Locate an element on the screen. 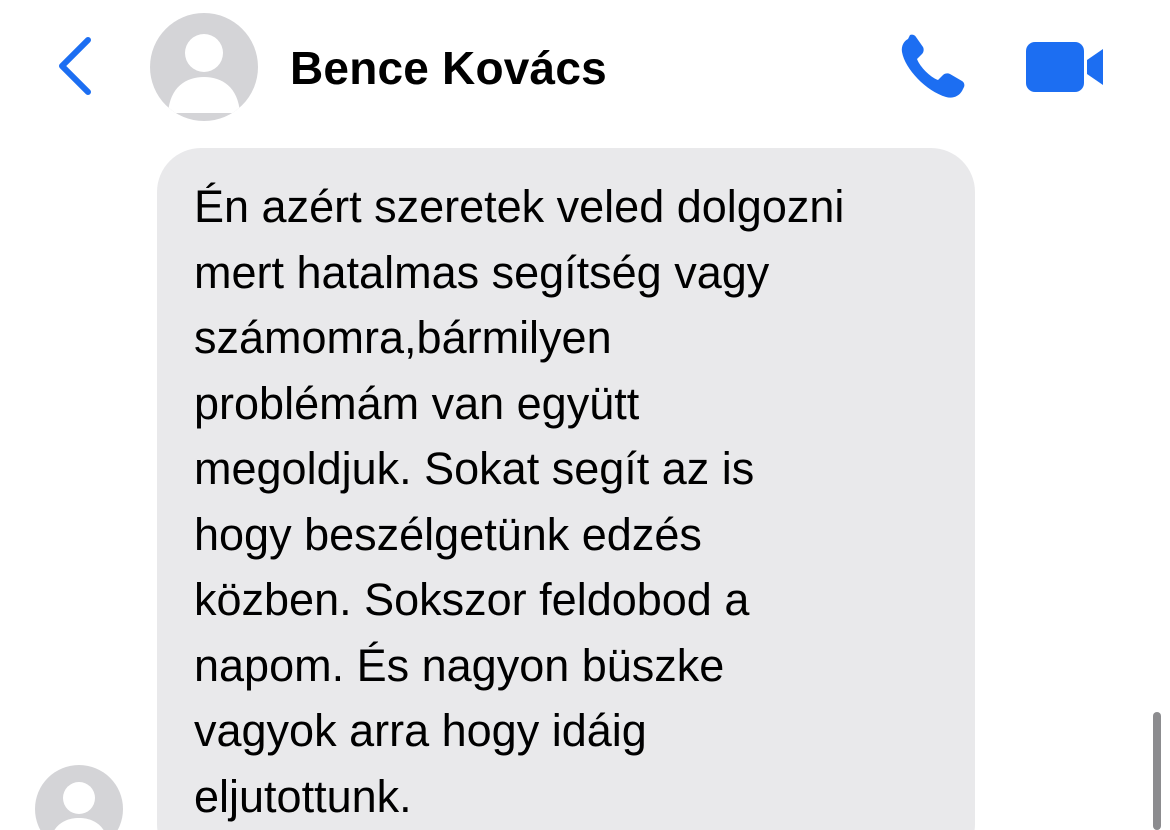 This screenshot has width=1170, height=830. chevron-left-icon is located at coordinates (75, 66).